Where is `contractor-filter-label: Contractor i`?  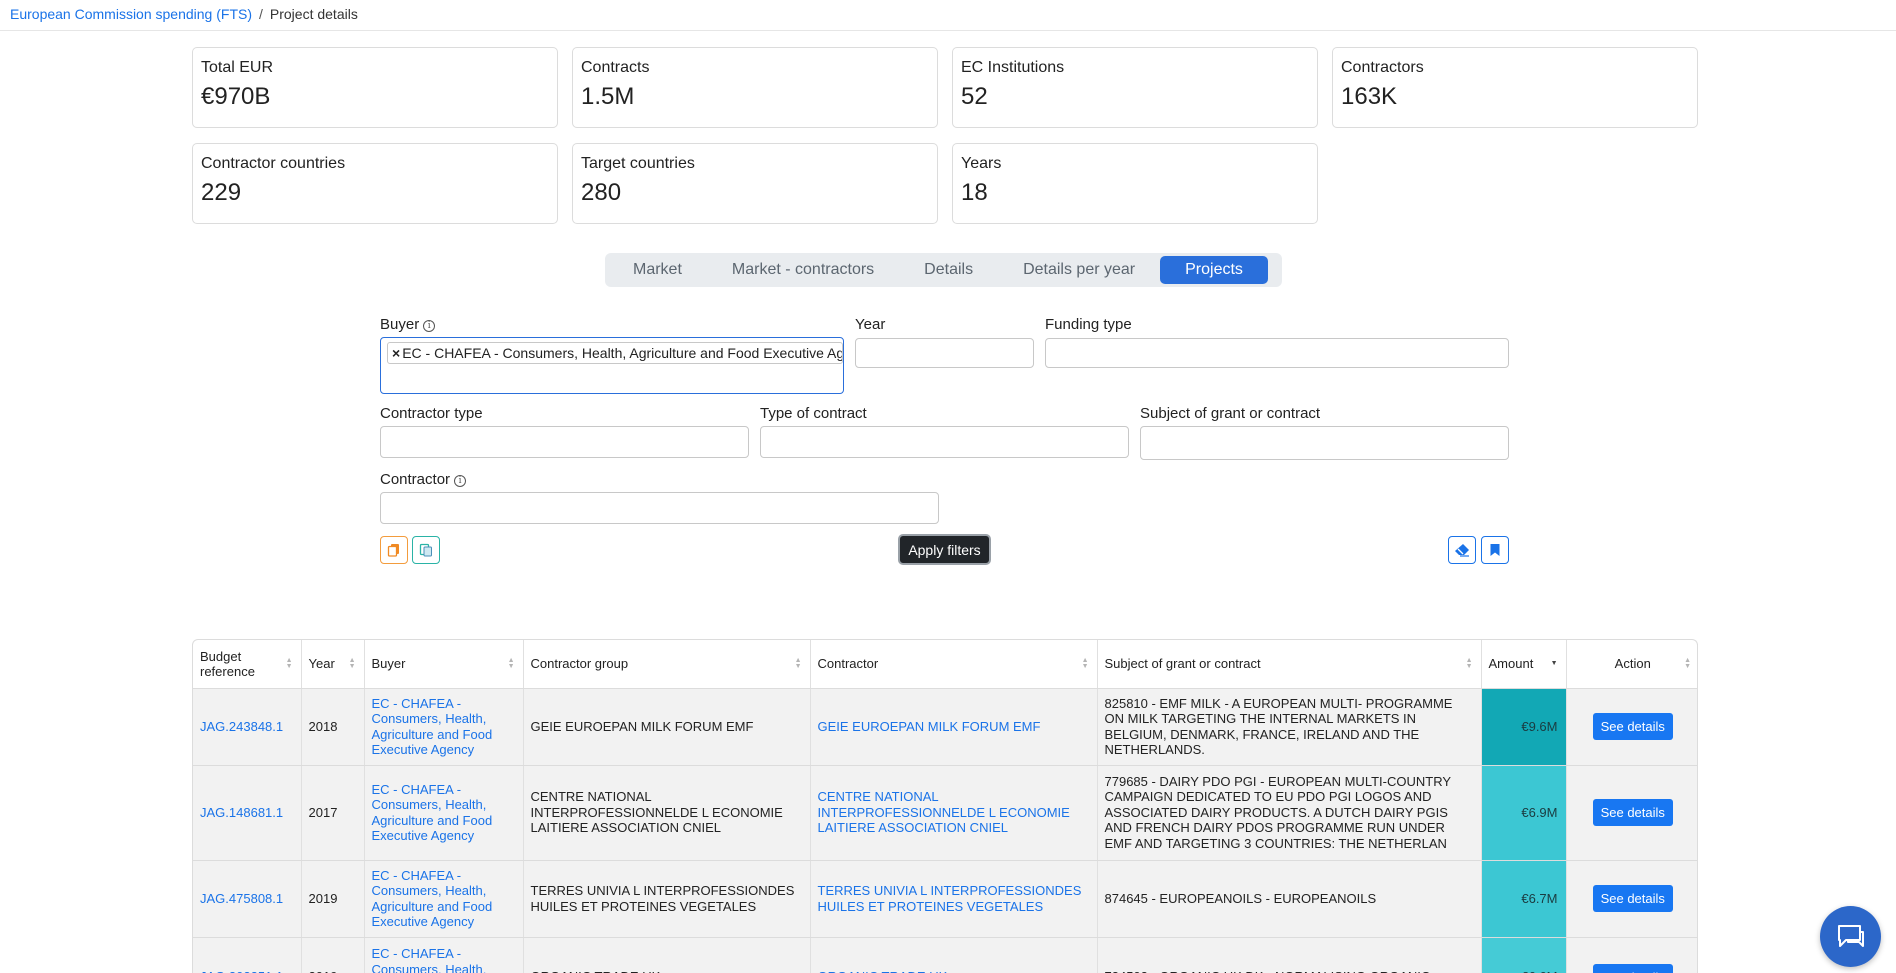 contractor-filter-label: Contractor i is located at coordinates (423, 479).